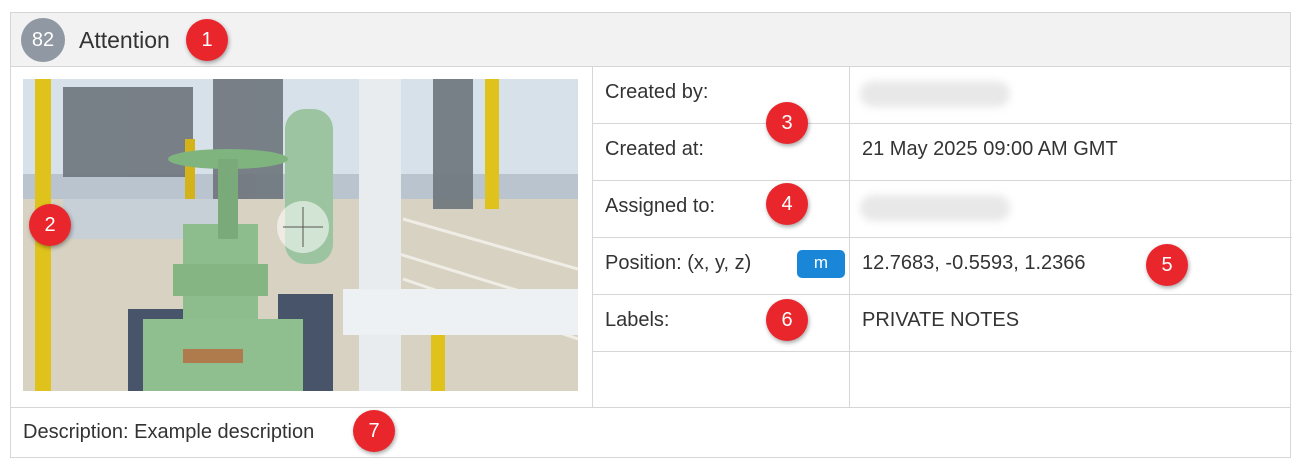 This screenshot has height=474, width=1302. I want to click on callout-marker-6: 6, so click(787, 320).